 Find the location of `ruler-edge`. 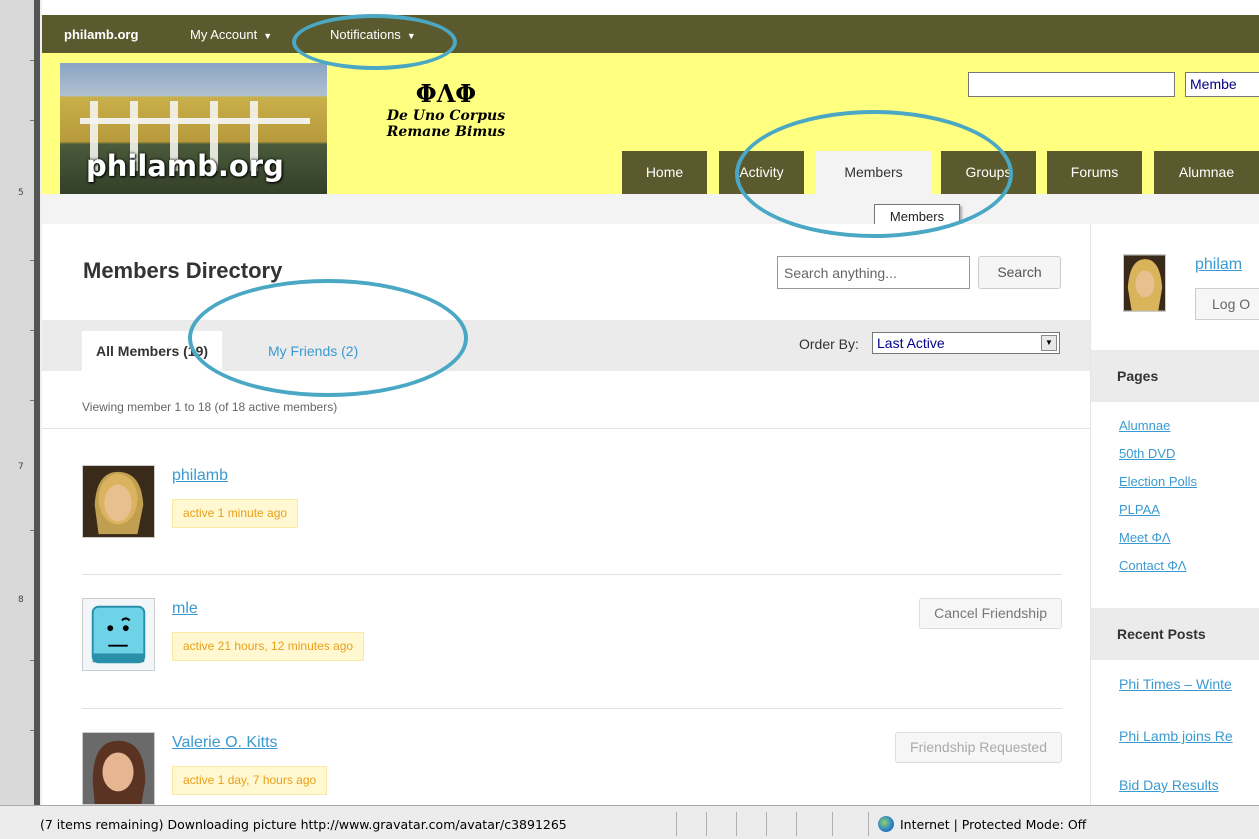

ruler-edge is located at coordinates (37, 402).